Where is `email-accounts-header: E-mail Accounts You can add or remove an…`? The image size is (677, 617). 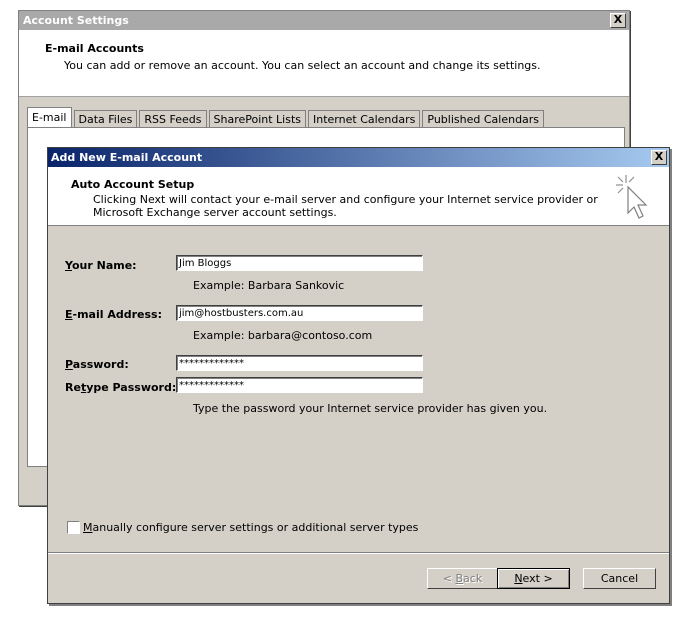 email-accounts-header: E-mail Accounts You can add or remove an… is located at coordinates (324, 63).